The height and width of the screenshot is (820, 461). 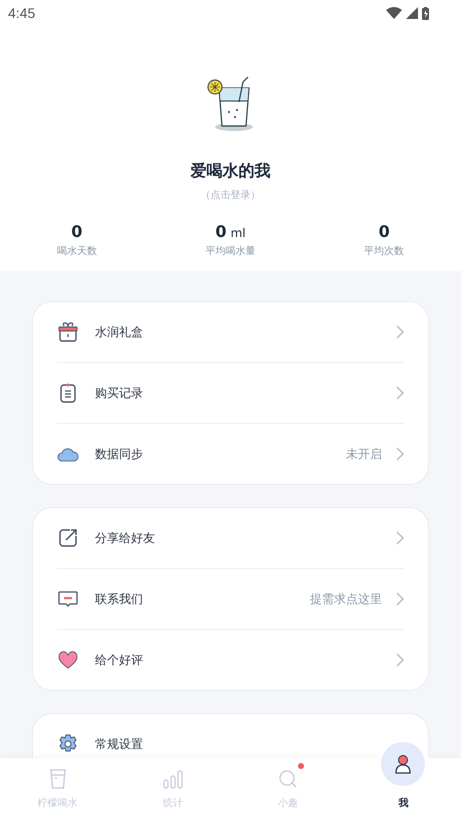 I want to click on share-icon, so click(x=68, y=538).